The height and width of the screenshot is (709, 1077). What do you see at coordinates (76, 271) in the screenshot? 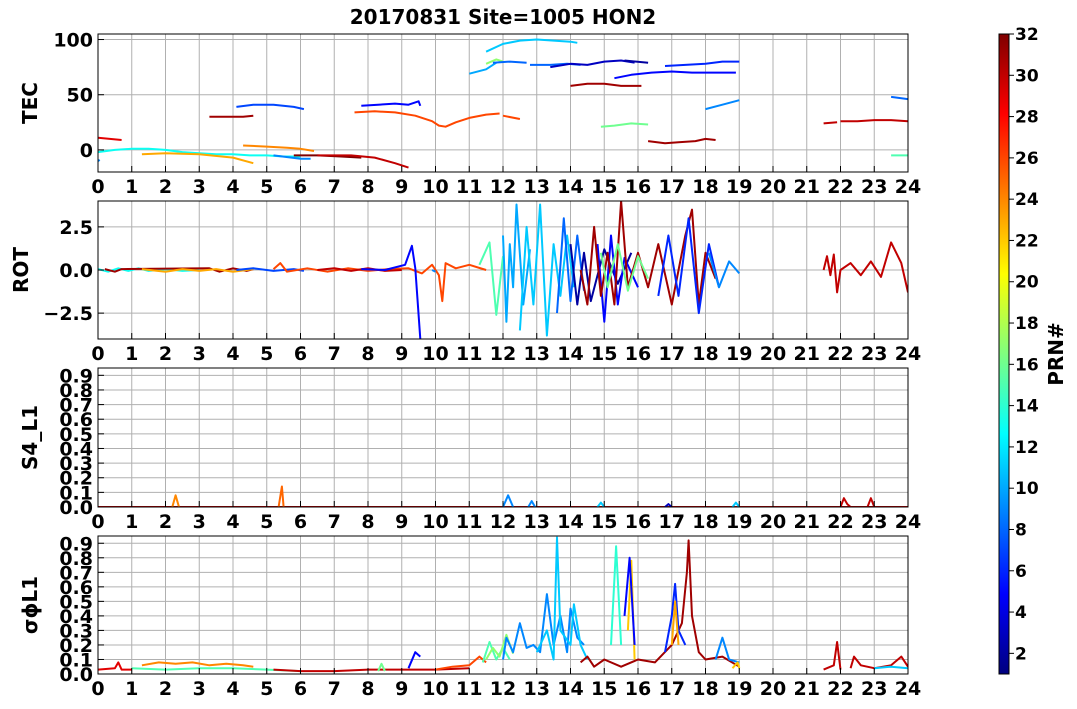
I see `y-tick-label: 0.0` at bounding box center [76, 271].